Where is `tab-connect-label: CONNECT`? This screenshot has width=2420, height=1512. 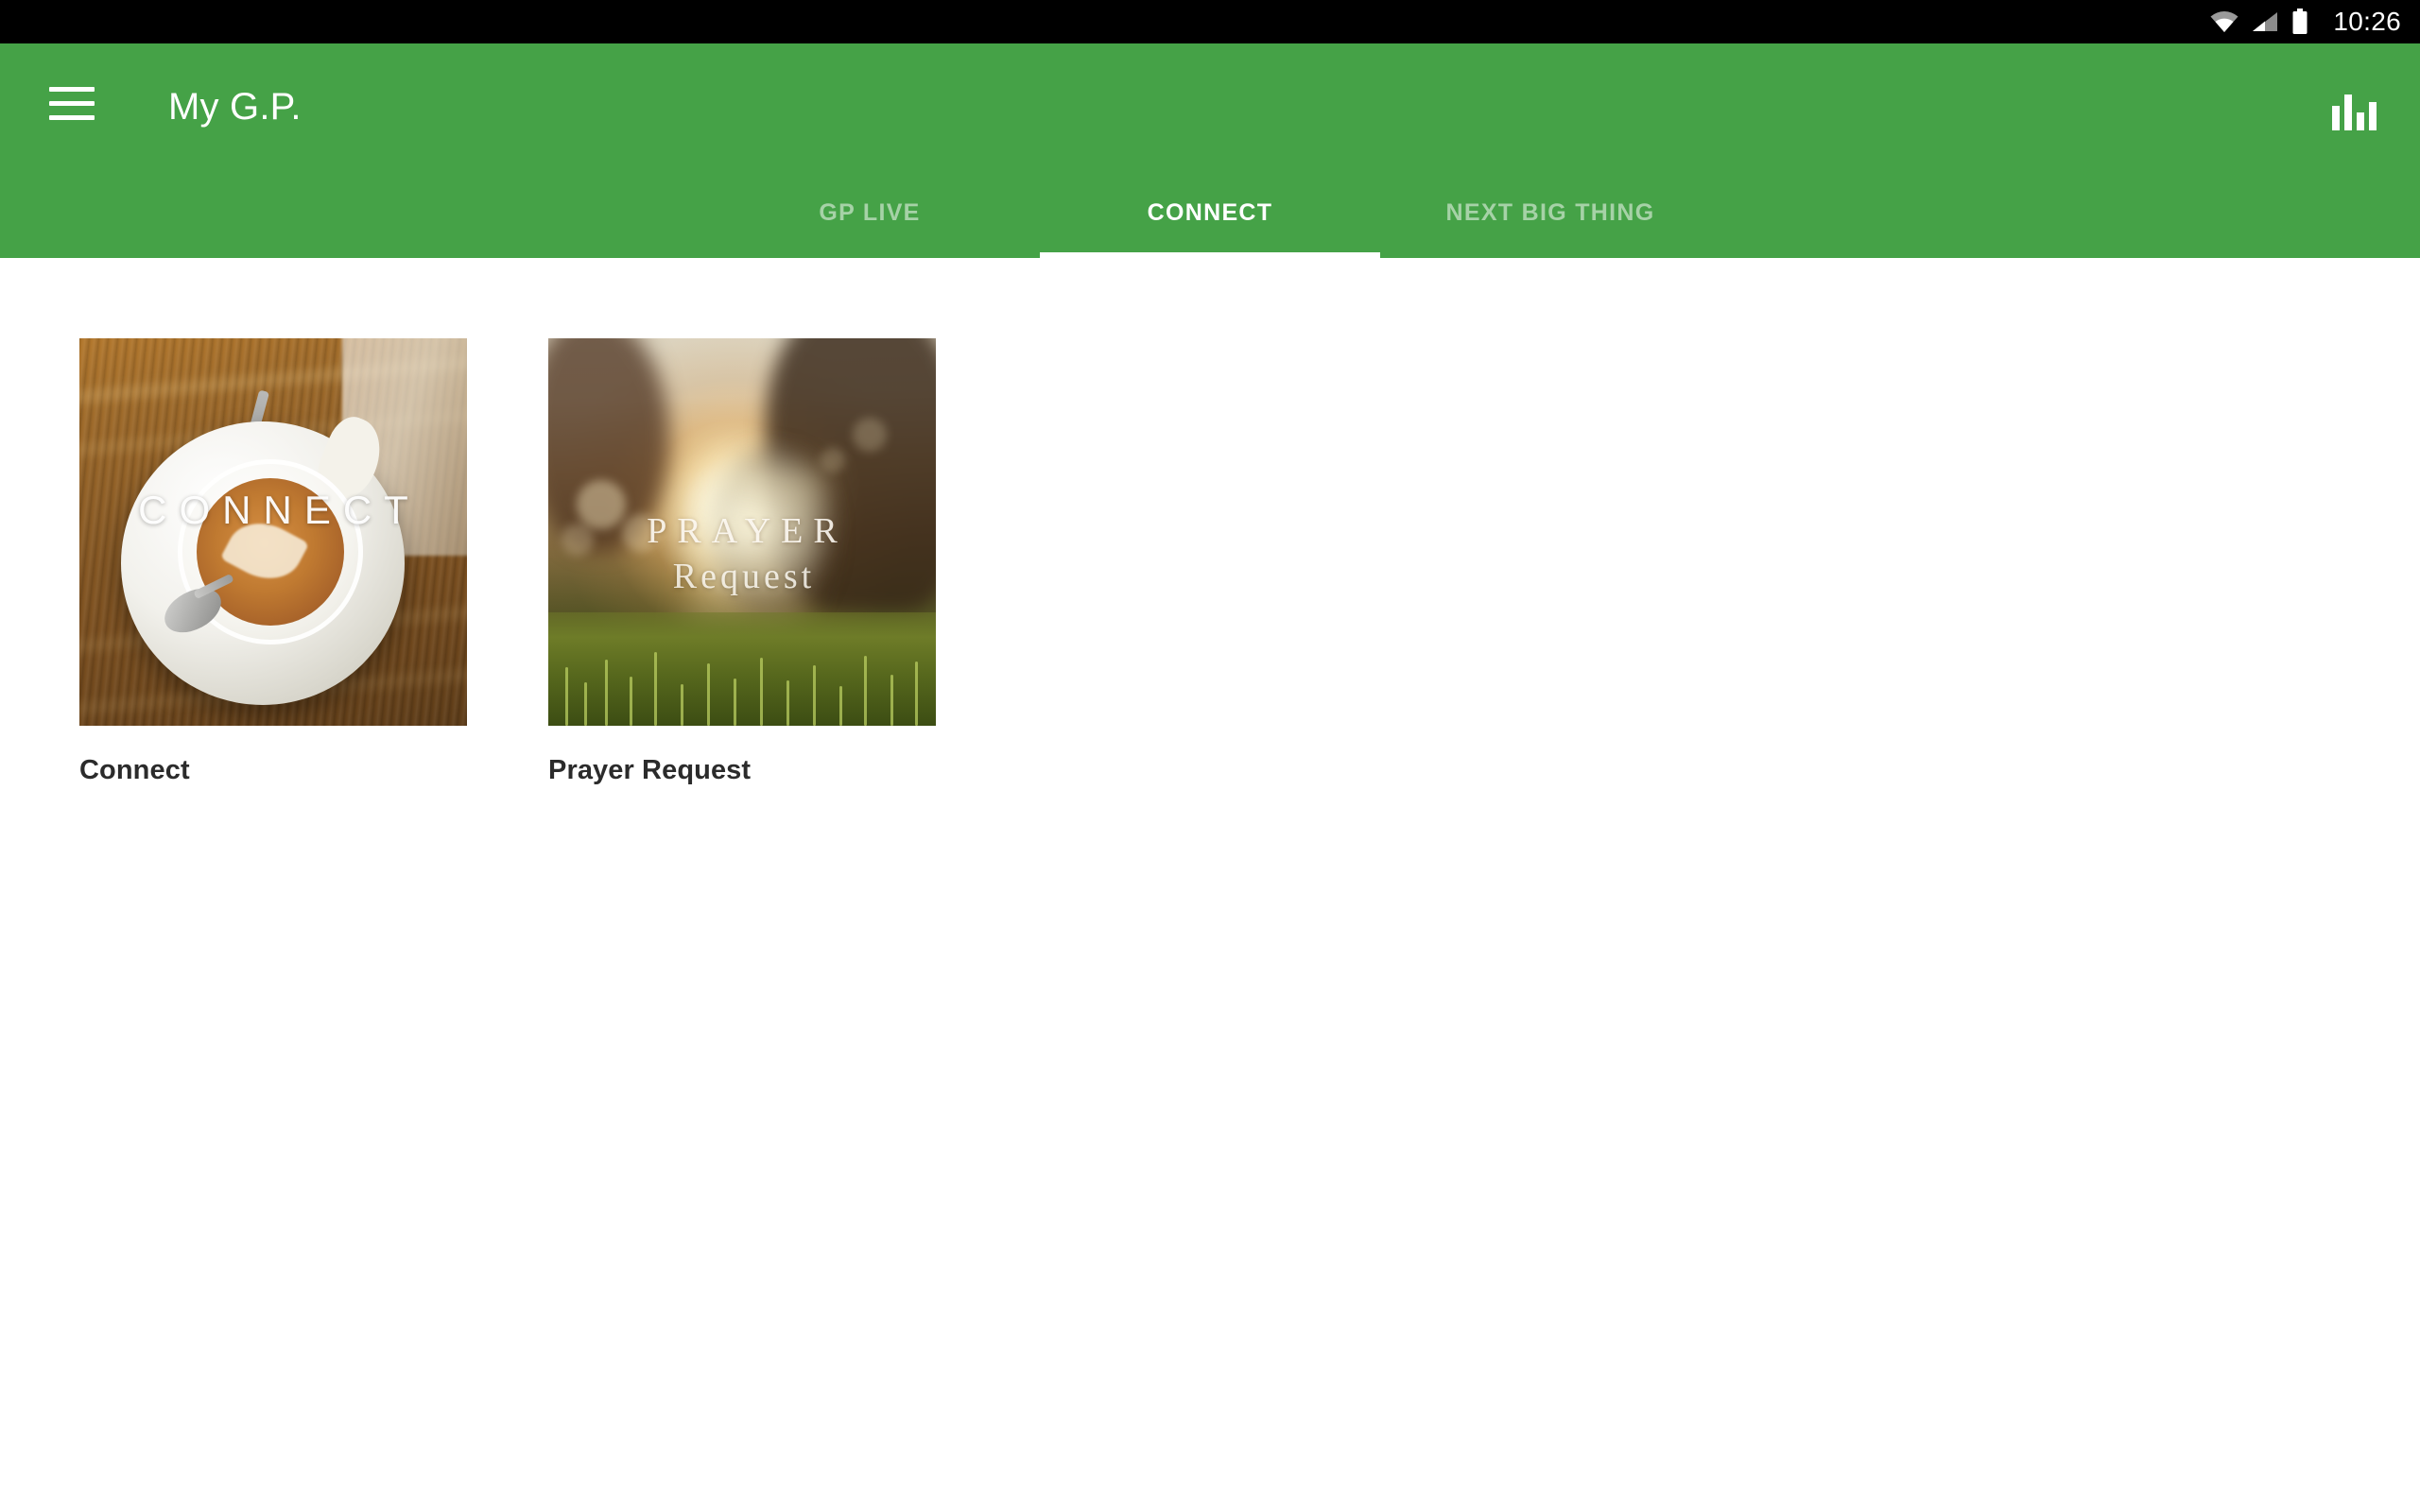
tab-connect-label: CONNECT is located at coordinates (1210, 212).